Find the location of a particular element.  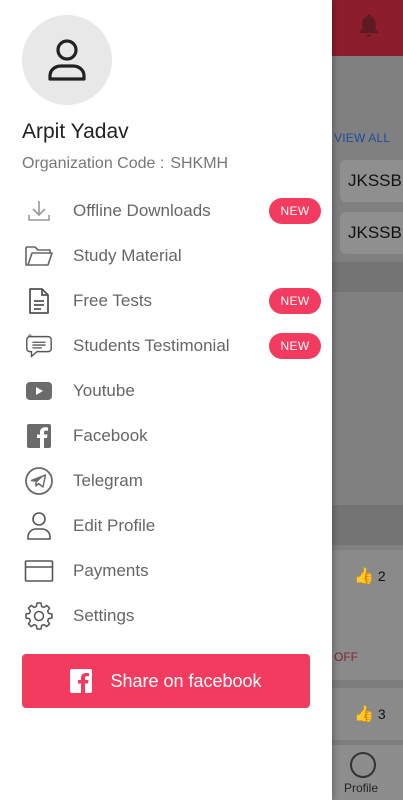

testimonial-icon: “ is located at coordinates (39, 346).